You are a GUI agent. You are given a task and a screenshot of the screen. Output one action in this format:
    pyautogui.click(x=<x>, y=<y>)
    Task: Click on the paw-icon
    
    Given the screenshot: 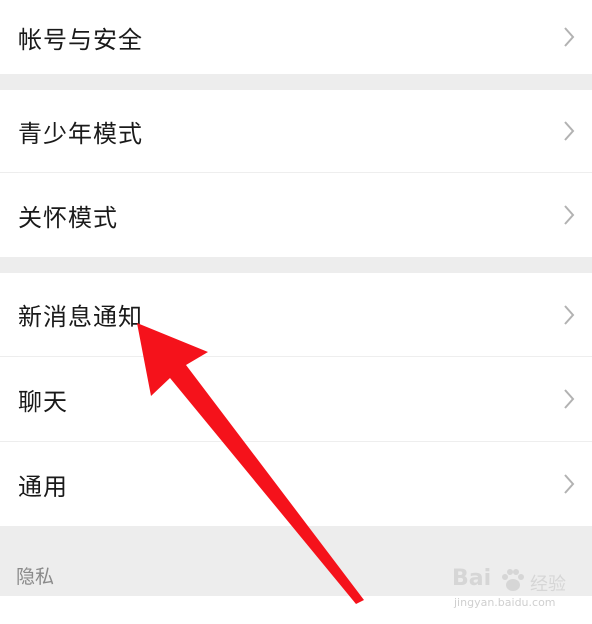 What is the action you would take?
    pyautogui.click(x=513, y=580)
    